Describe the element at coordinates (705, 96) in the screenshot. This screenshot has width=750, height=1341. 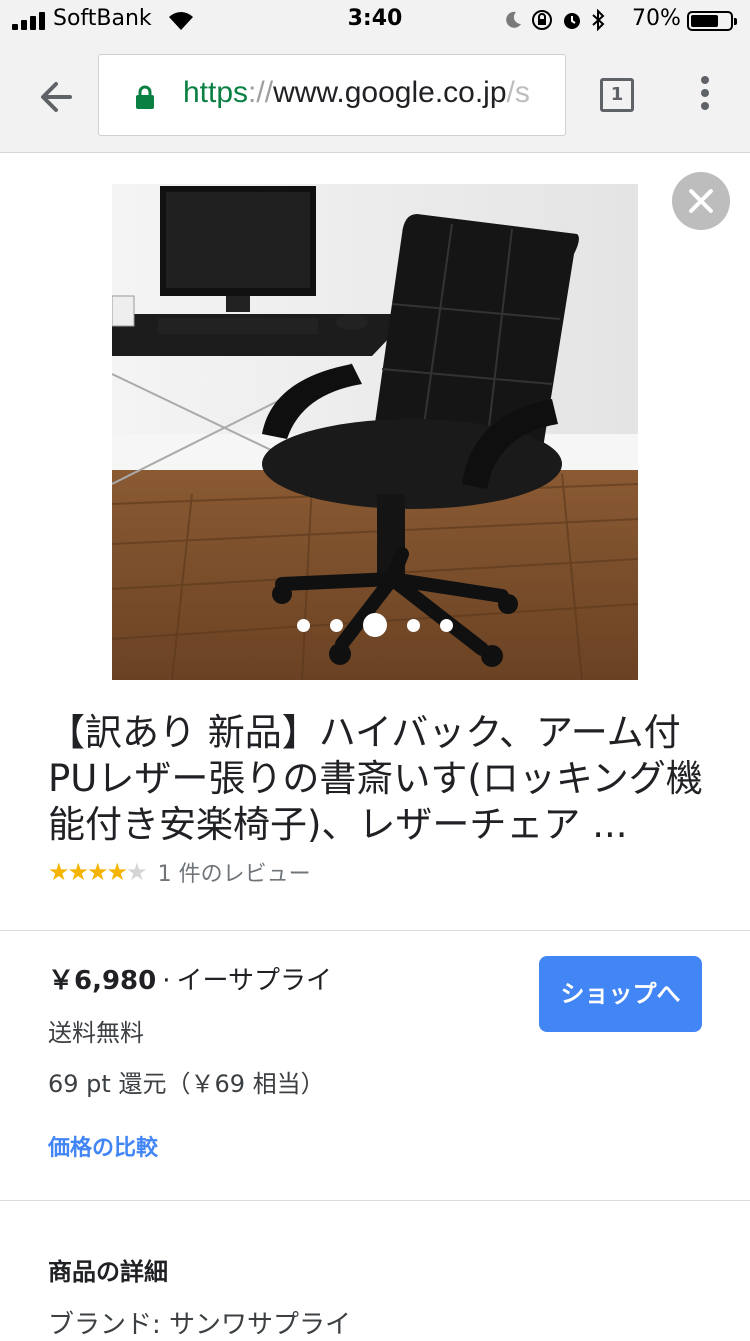
I see `overflow-menu-icon` at that location.